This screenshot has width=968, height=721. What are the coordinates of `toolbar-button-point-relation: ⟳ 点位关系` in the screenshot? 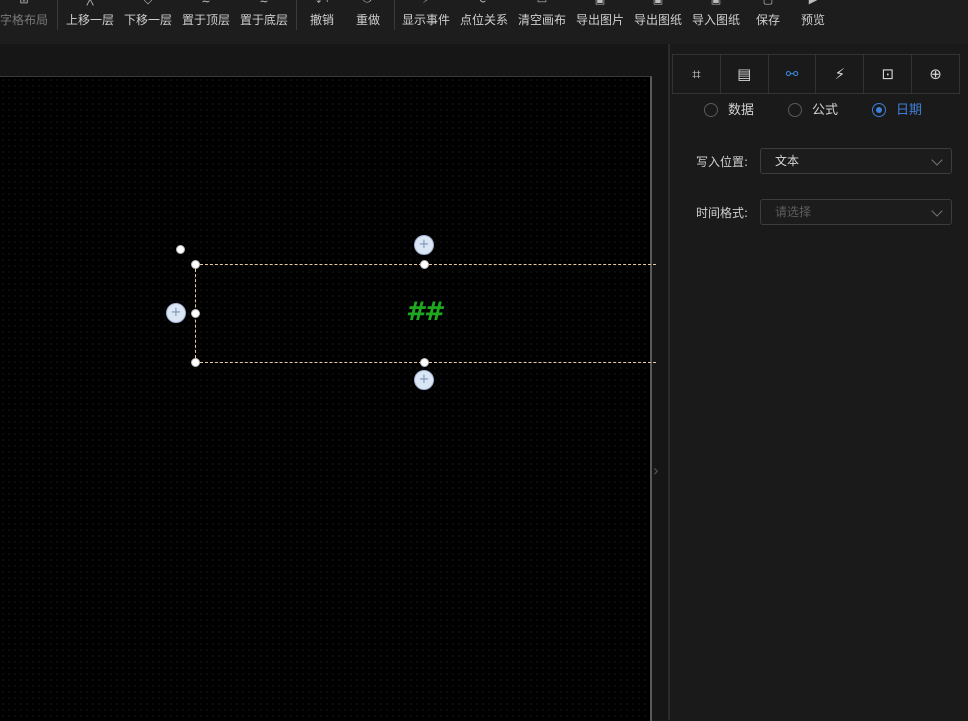 It's located at (484, 22).